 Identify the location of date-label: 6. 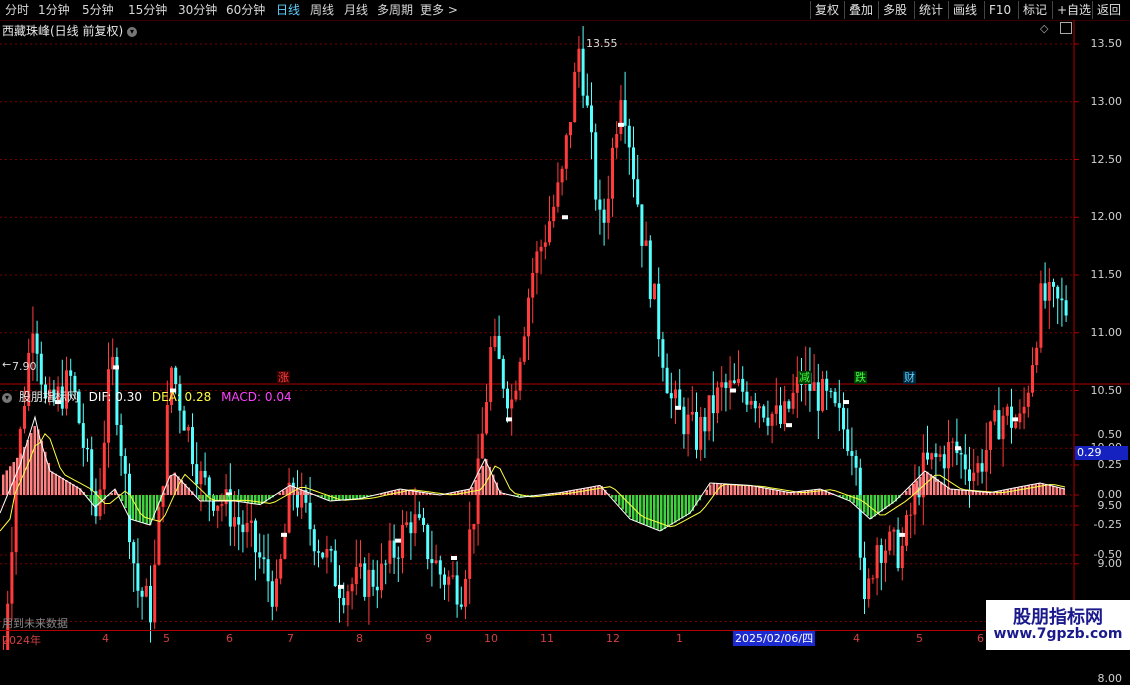
(229, 638).